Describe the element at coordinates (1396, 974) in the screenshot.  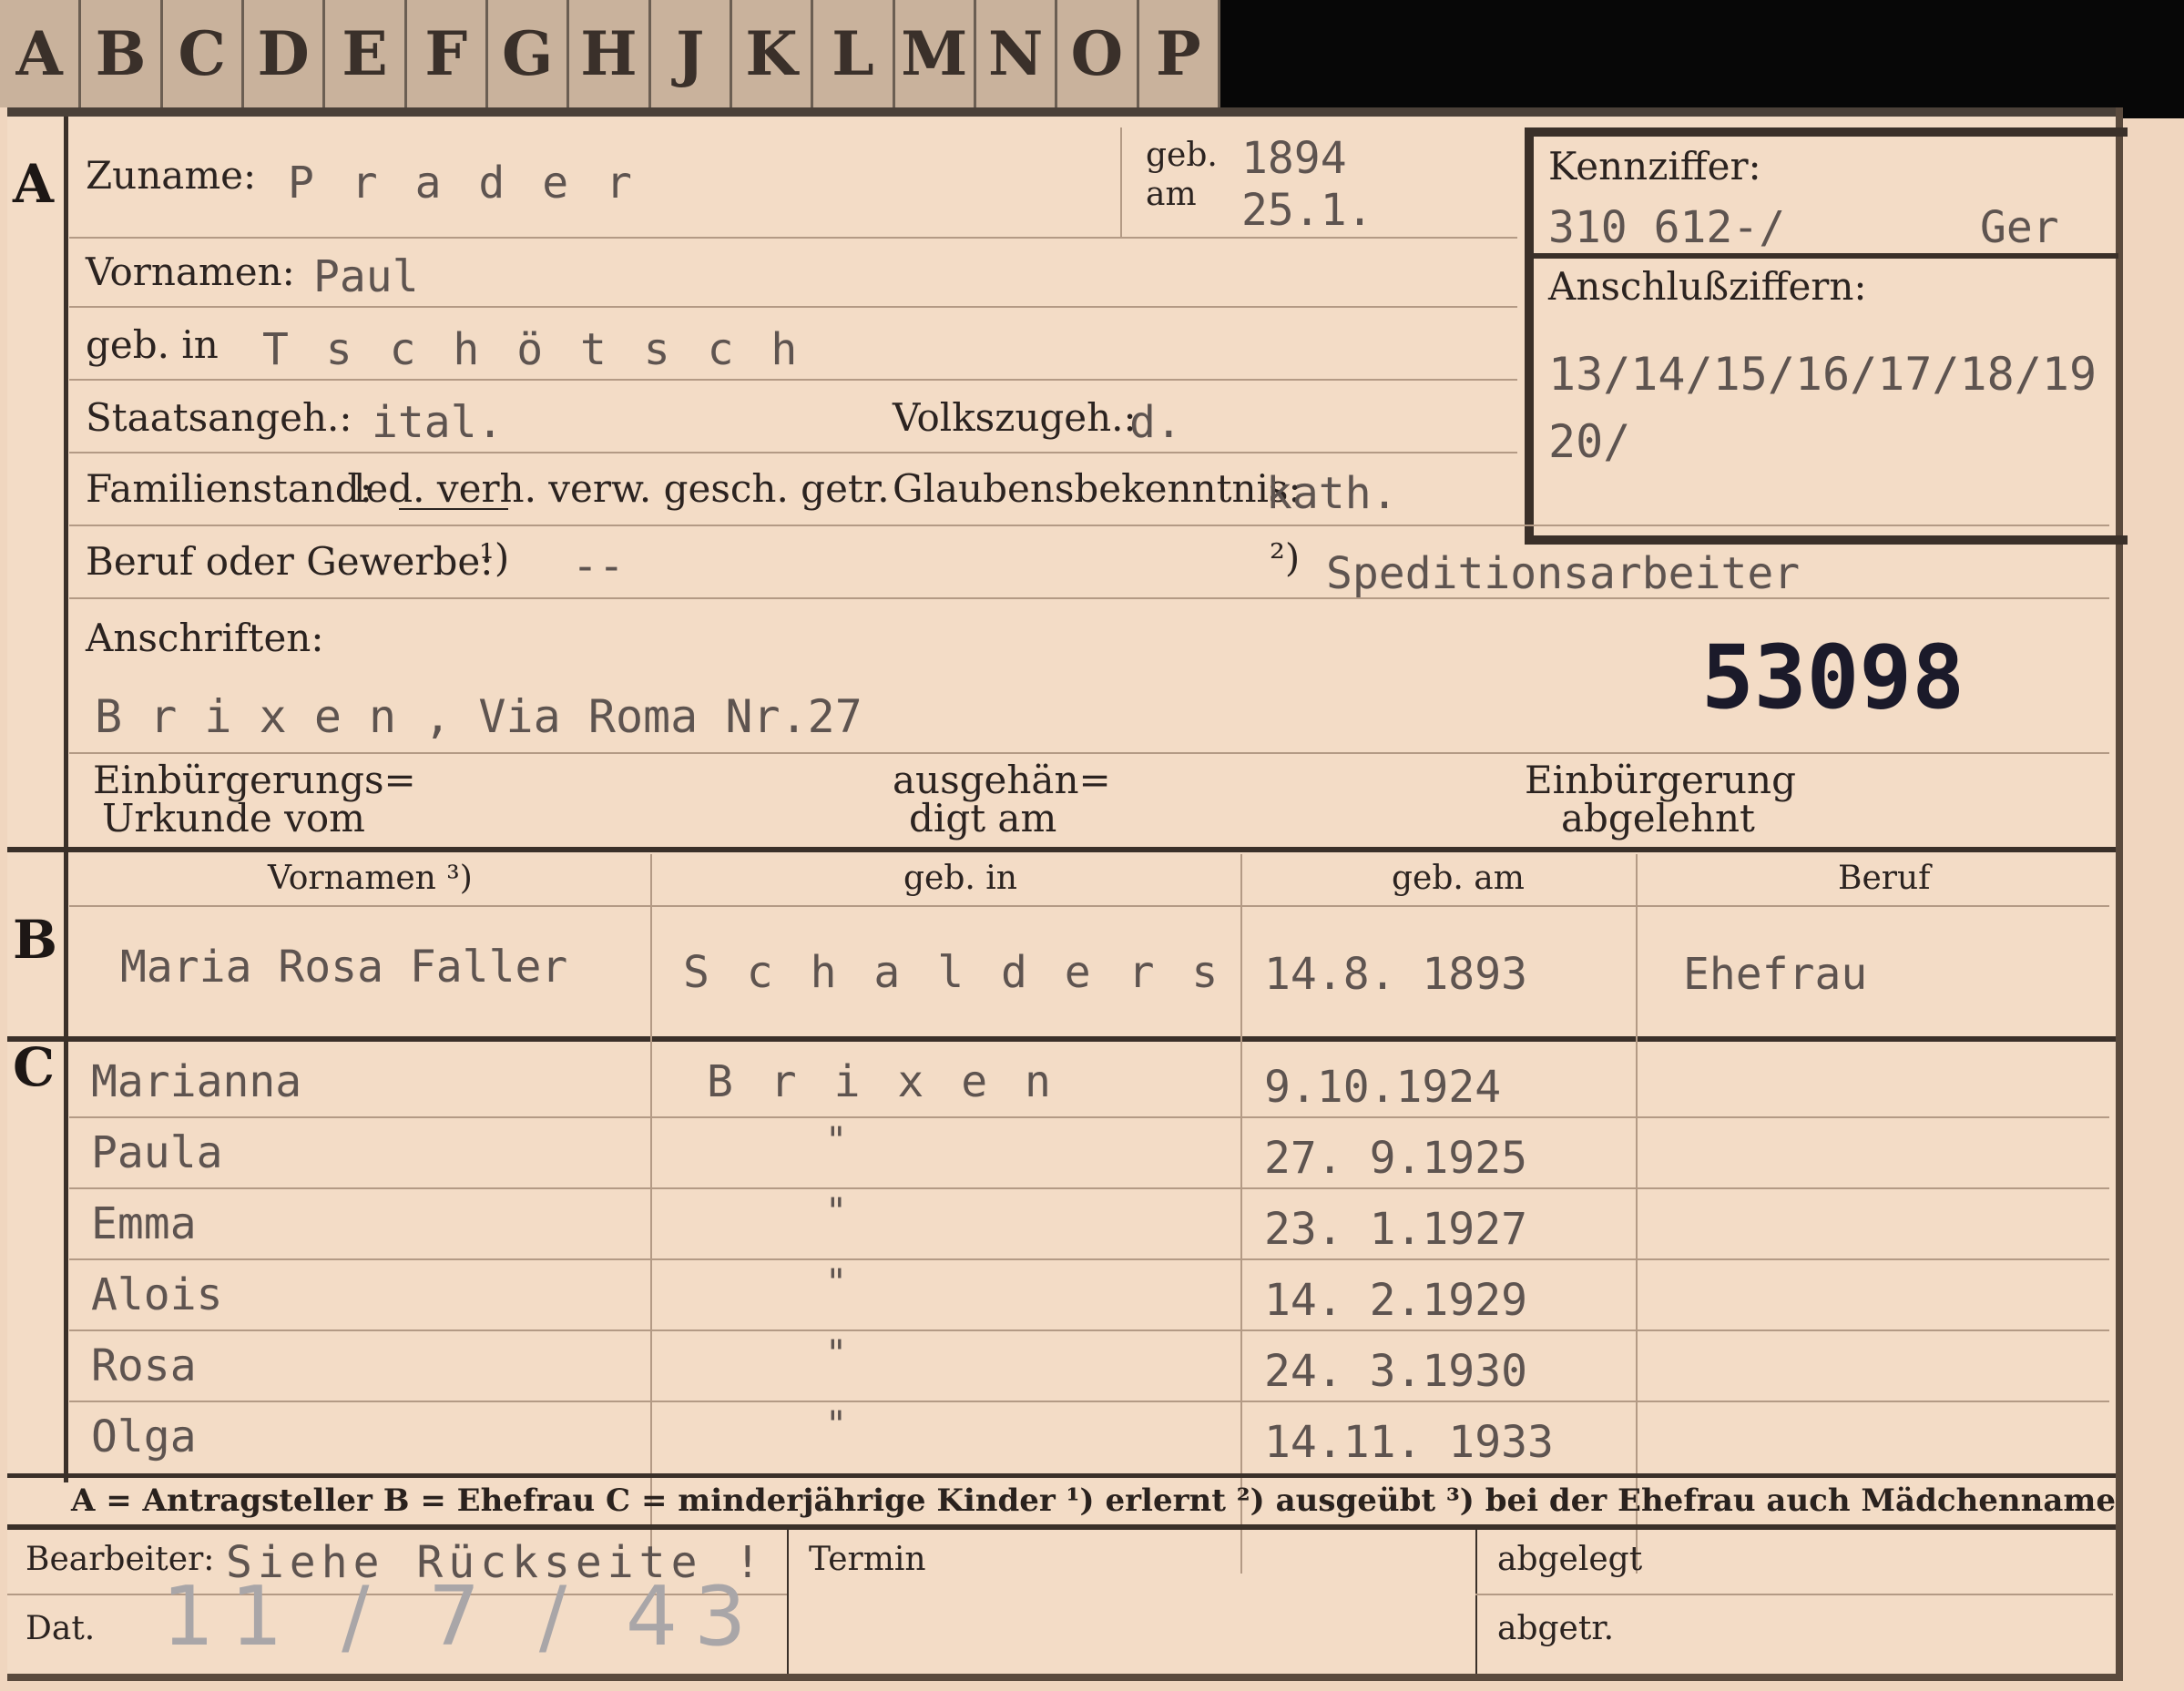
I see `spouse-birthdate: 14.8. 1893` at that location.